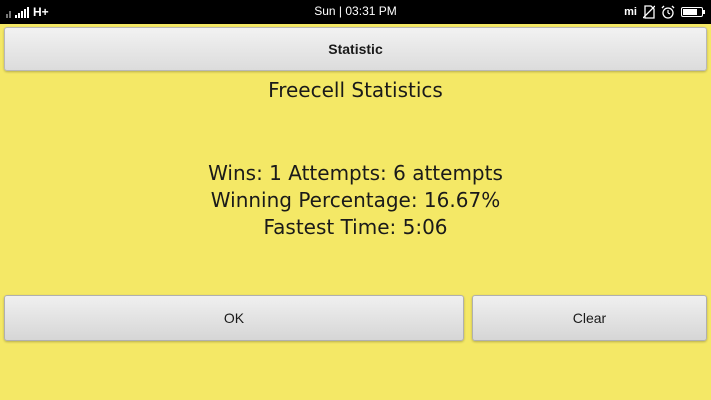 This screenshot has width=711, height=400. What do you see at coordinates (355, 49) in the screenshot?
I see `title-bar: Statistic` at bounding box center [355, 49].